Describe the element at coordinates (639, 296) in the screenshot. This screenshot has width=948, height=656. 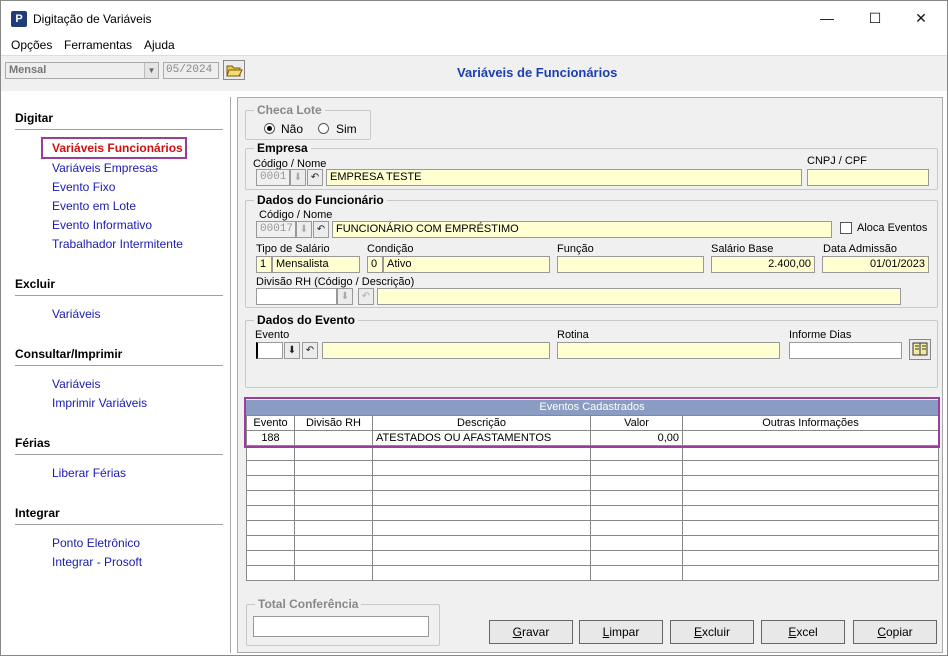
I see `divisao-rh-desc-field` at that location.